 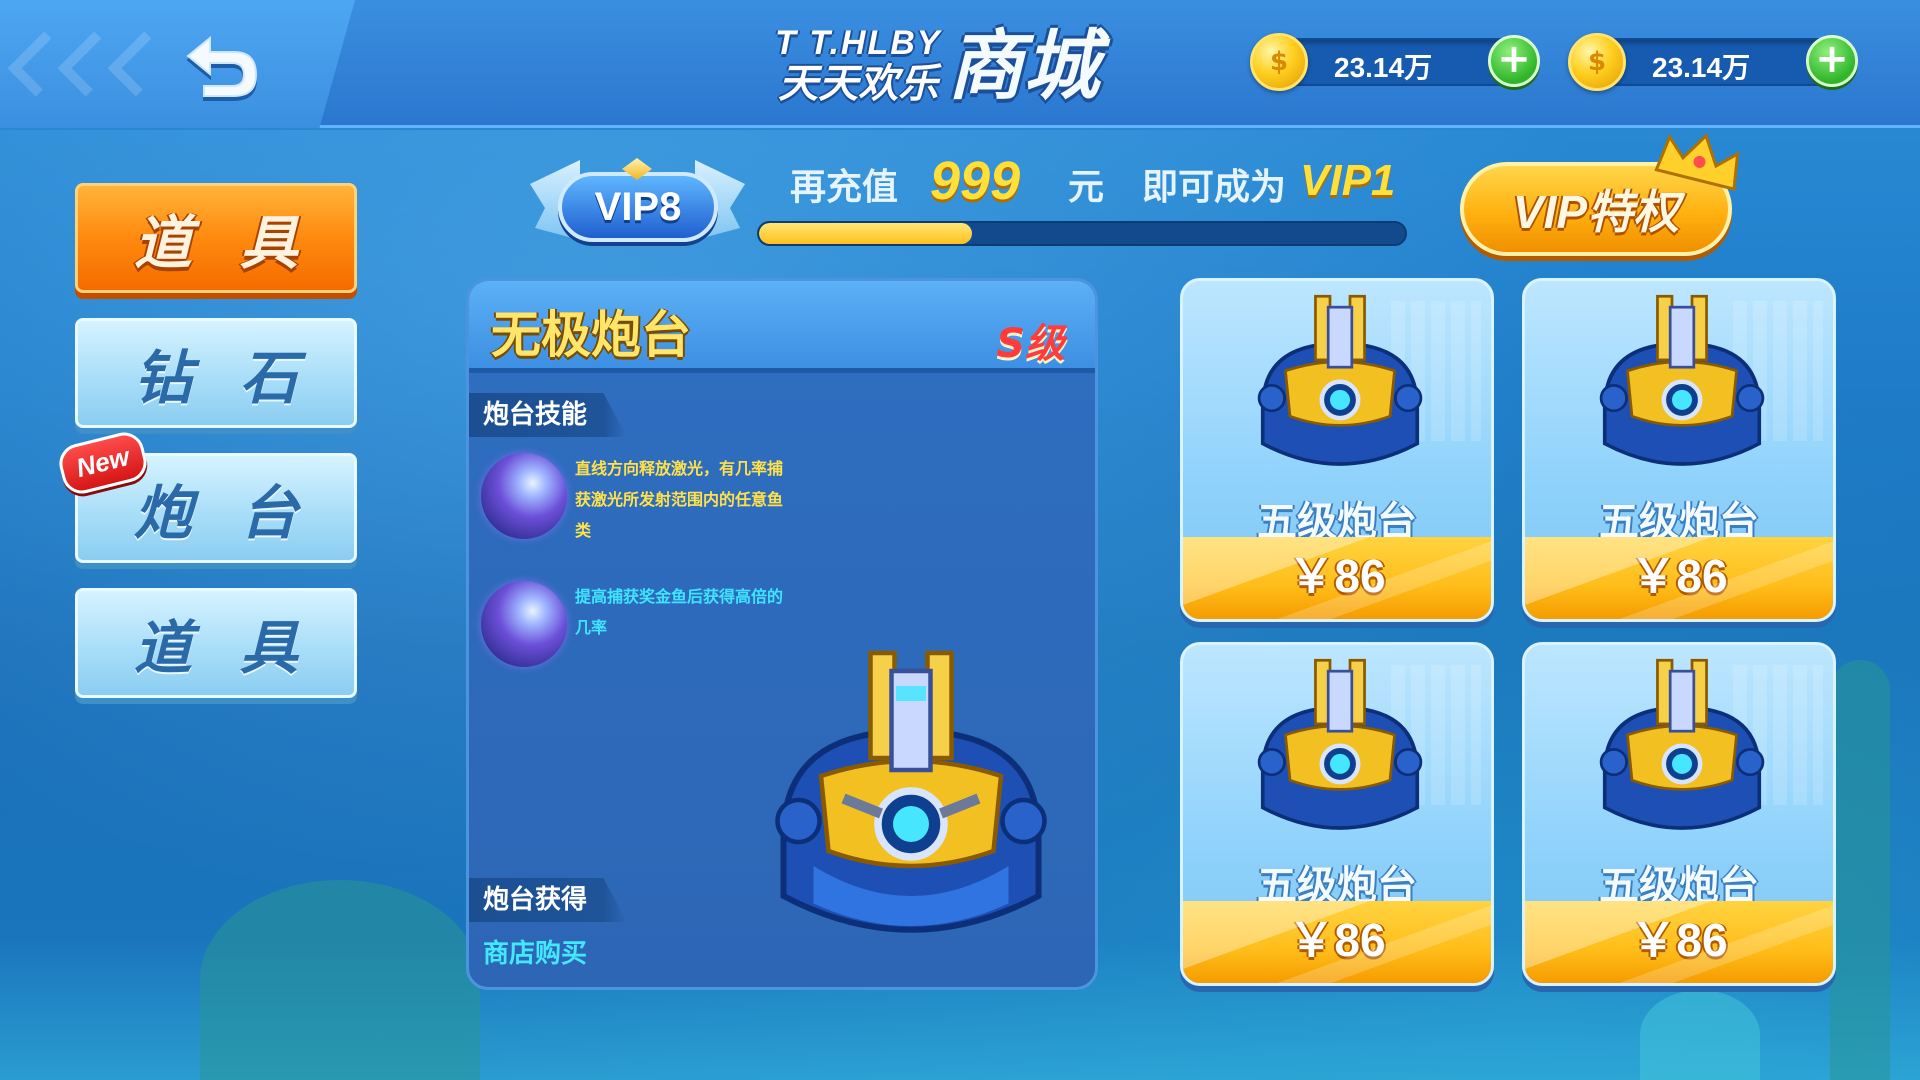 I want to click on sidebar-tab-diamond: 钻石, so click(x=216, y=373).